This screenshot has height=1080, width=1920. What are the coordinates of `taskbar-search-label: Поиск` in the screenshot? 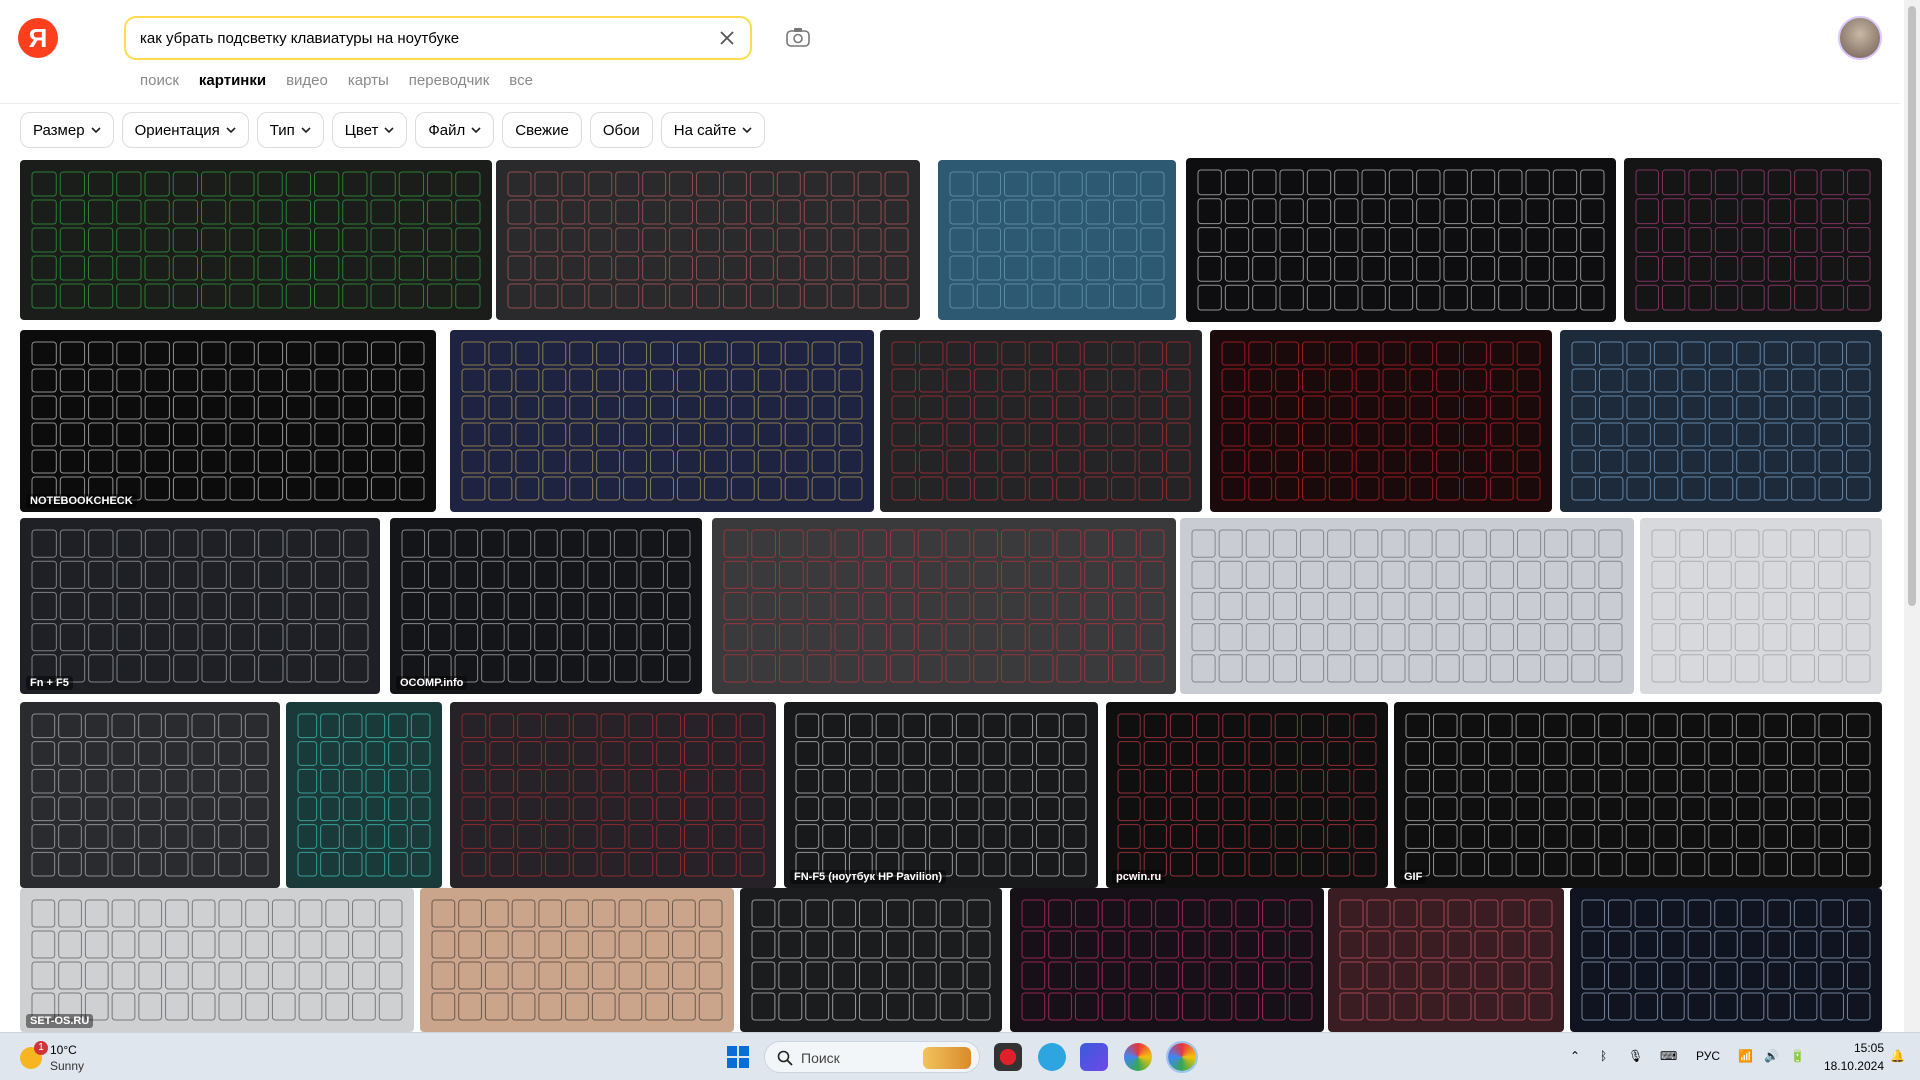 It's located at (820, 1058).